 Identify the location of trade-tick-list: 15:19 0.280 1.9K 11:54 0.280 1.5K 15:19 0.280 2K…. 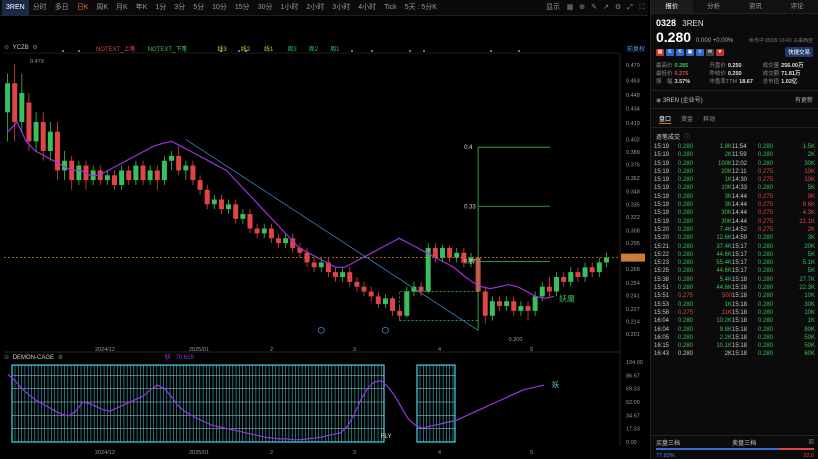
(734, 251).